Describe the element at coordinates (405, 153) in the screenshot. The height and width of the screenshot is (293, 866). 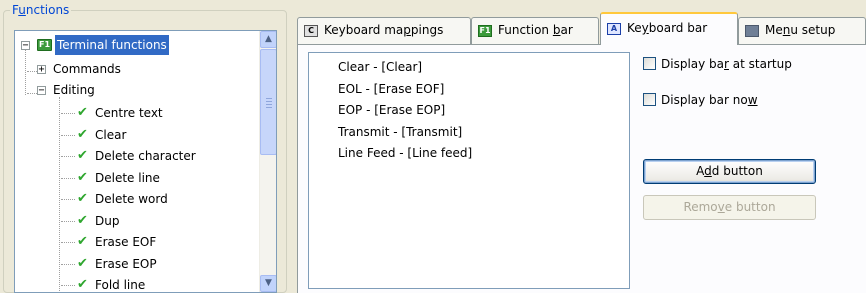
I see `list-item: Line Feed - [Line feed]` at that location.